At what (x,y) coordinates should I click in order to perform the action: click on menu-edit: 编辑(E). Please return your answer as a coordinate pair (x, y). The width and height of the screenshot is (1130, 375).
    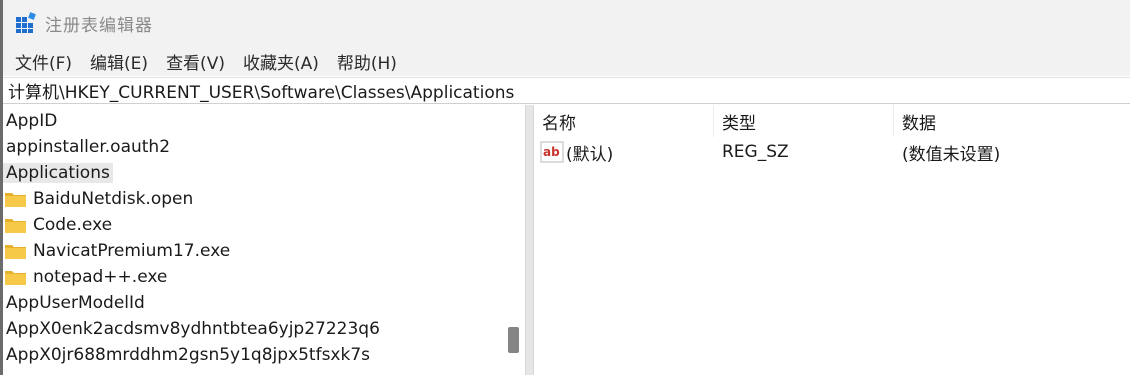
    Looking at the image, I should click on (119, 61).